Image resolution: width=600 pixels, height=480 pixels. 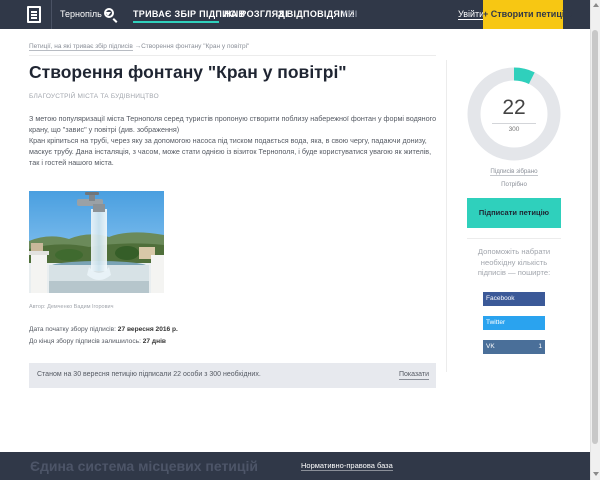 I want to click on facebook-share-button: Facebook, so click(x=514, y=299).